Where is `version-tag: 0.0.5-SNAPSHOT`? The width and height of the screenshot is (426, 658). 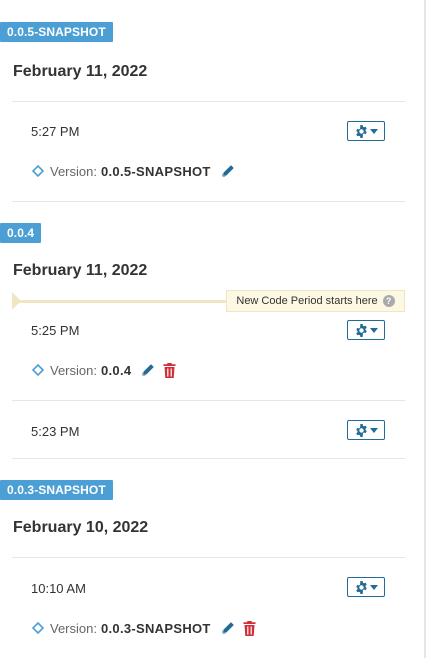
version-tag: 0.0.5-SNAPSHOT is located at coordinates (56, 32).